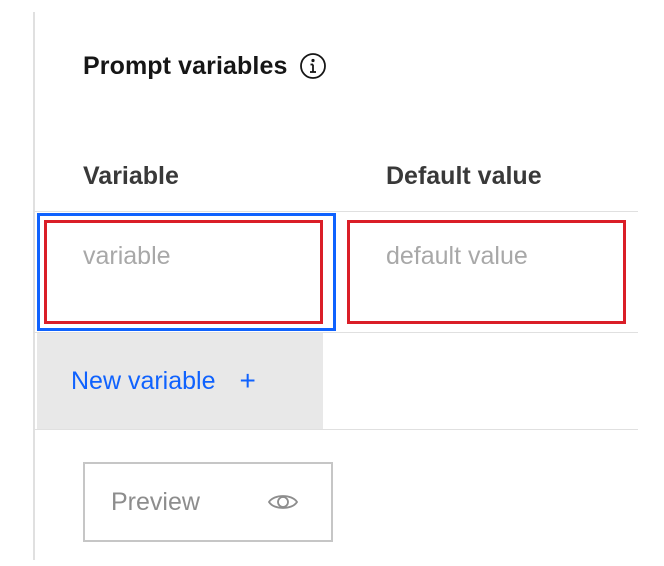  What do you see at coordinates (131, 176) in the screenshot?
I see `column-header-variable: Variable` at bounding box center [131, 176].